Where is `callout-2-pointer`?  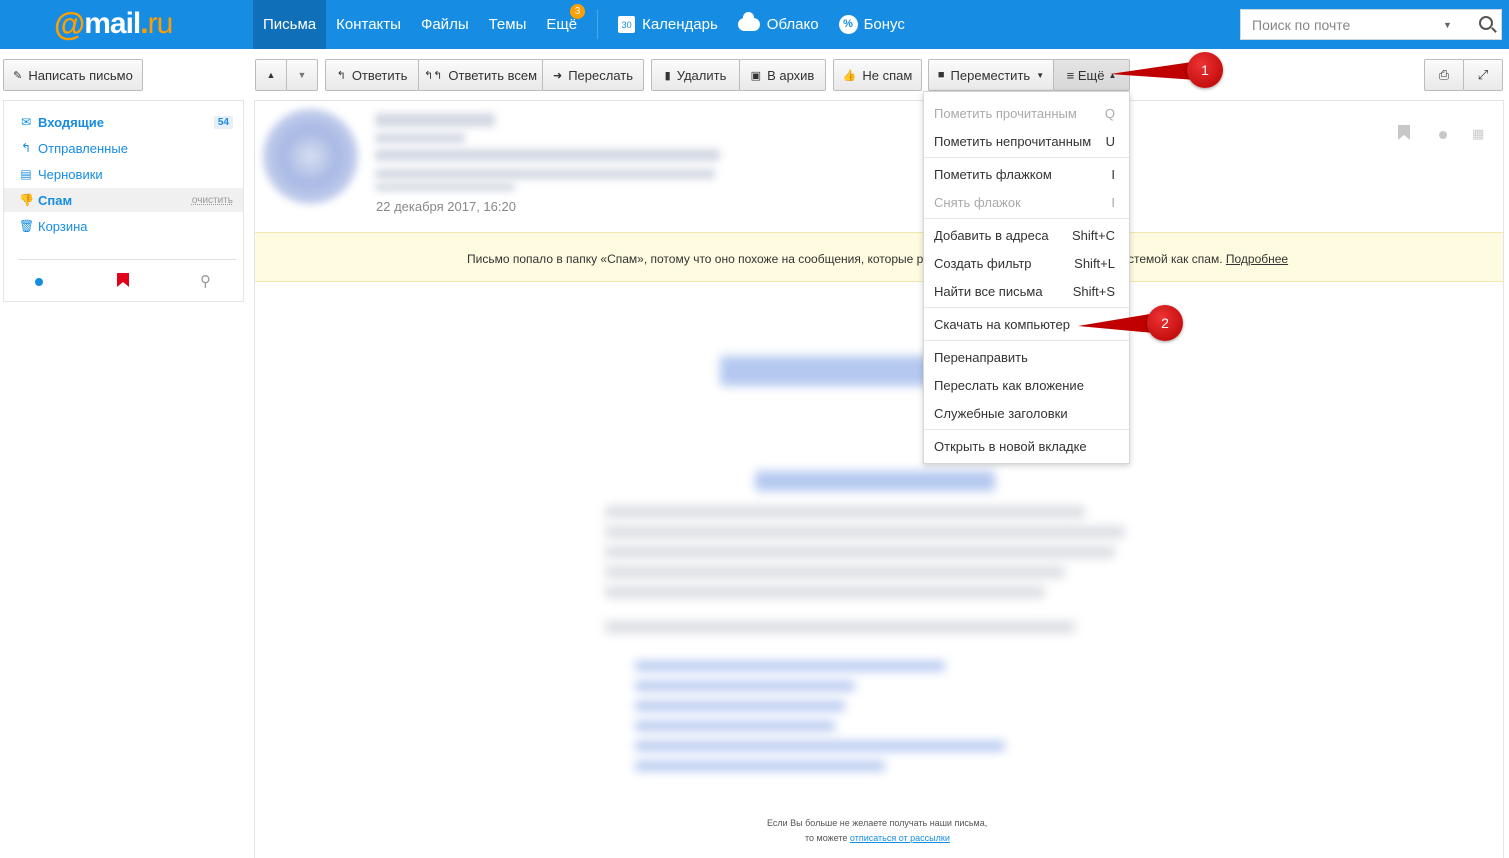
callout-2-pointer is located at coordinates (1116, 323).